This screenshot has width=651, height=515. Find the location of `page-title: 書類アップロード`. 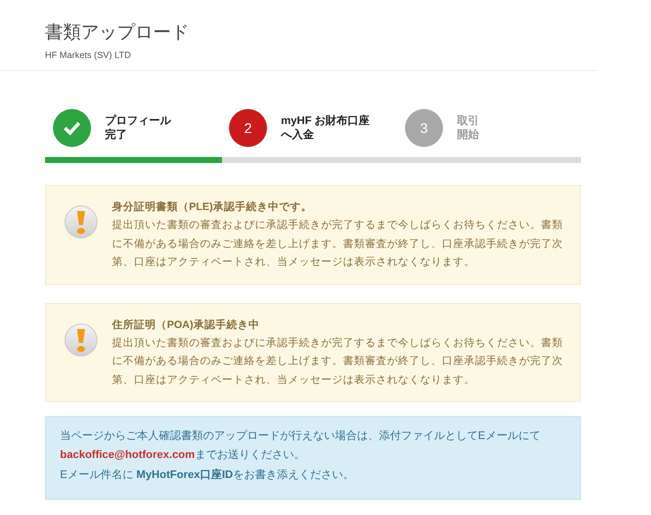

page-title: 書類アップロード is located at coordinates (117, 32).